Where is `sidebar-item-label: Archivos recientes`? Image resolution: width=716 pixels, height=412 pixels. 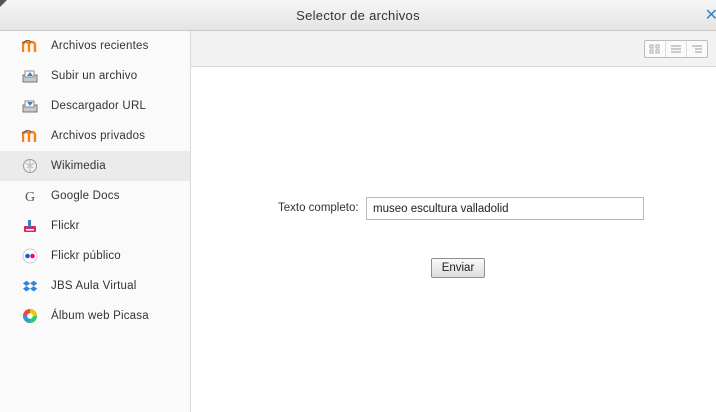
sidebar-item-label: Archivos recientes is located at coordinates (100, 46).